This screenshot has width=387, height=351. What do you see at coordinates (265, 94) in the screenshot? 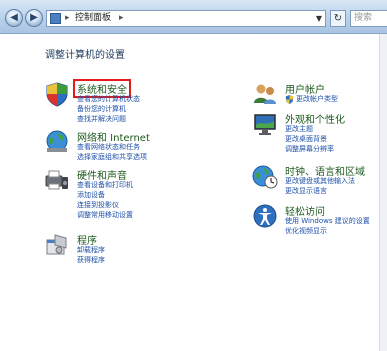
I see `users-icon` at bounding box center [265, 94].